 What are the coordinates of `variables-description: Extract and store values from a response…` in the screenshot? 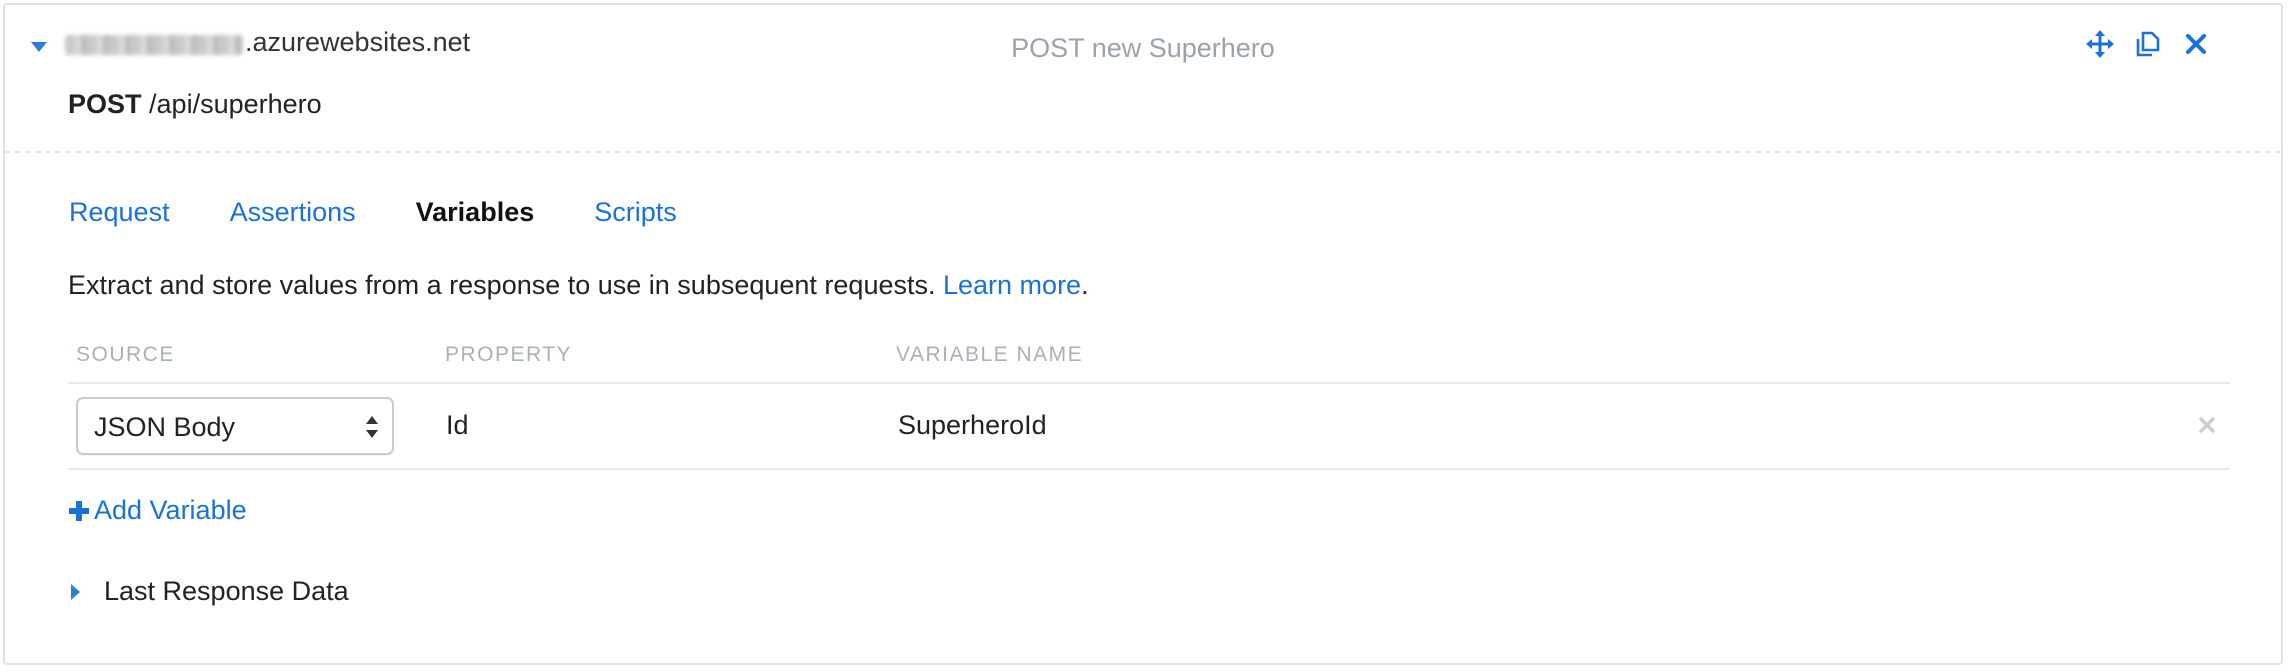 It's located at (578, 285).